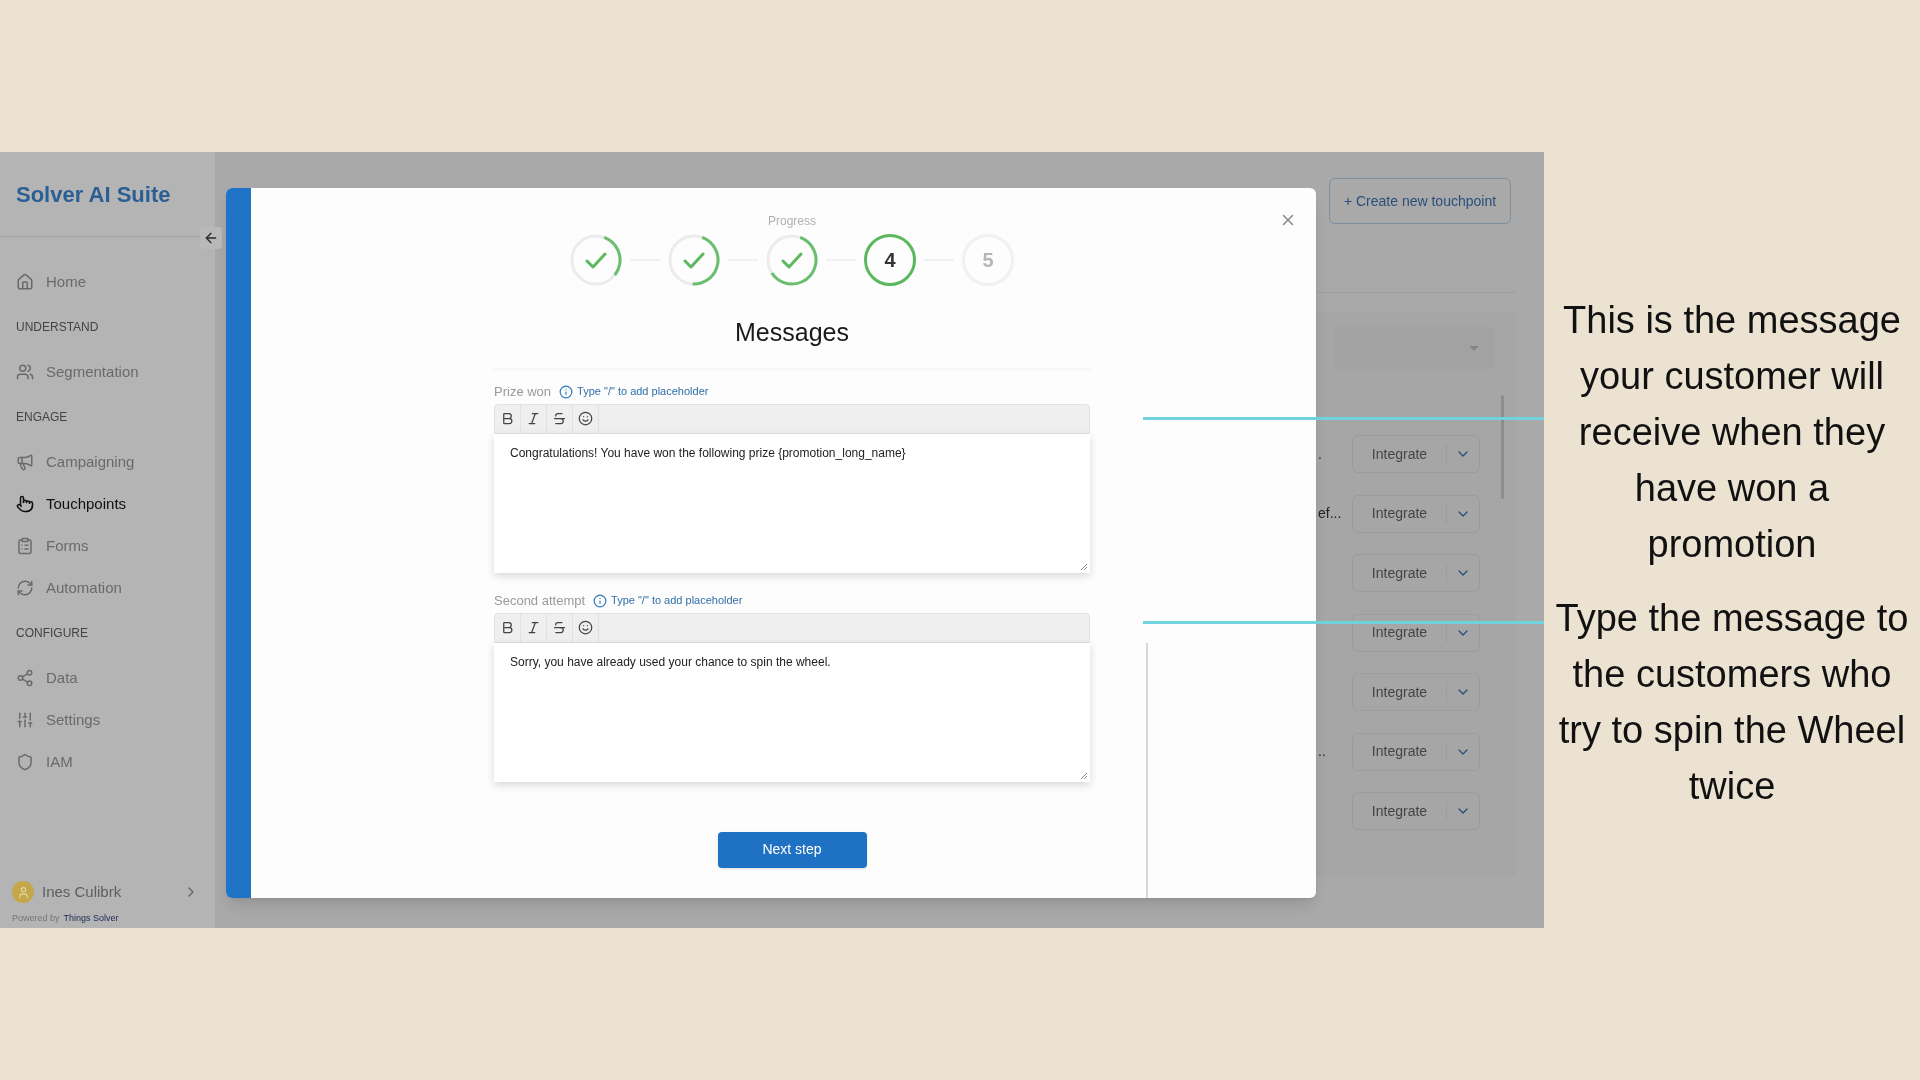  Describe the element at coordinates (57, 327) in the screenshot. I see `section-heading: UNDERSTAND` at that location.